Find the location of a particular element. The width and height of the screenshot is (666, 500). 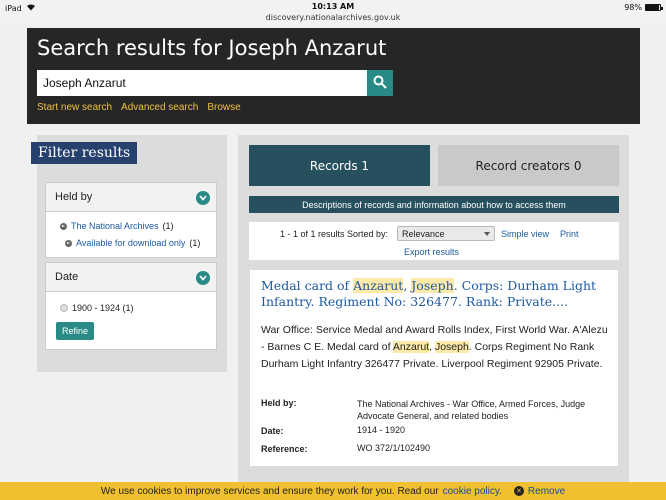

start-new-search-link: Start new search is located at coordinates (74, 107).